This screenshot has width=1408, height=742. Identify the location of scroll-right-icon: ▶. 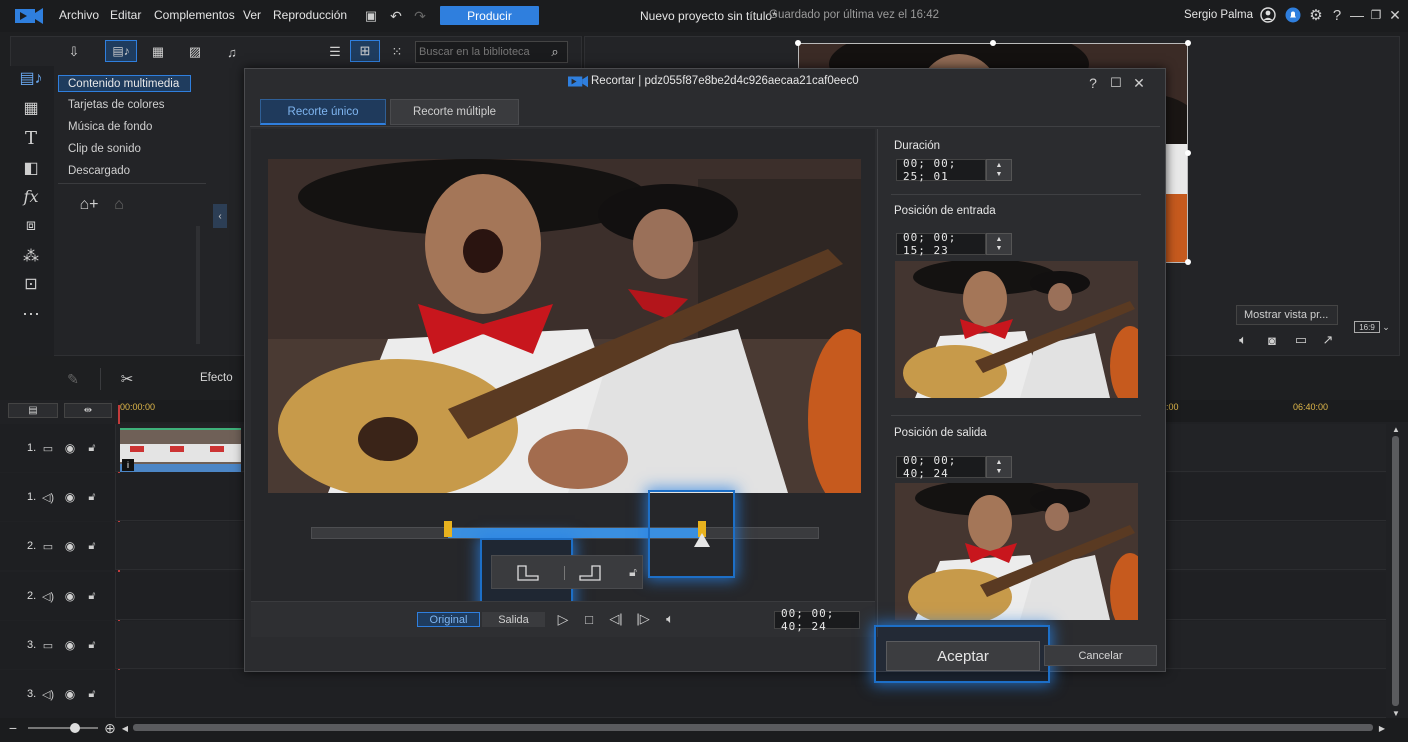
(1382, 728).